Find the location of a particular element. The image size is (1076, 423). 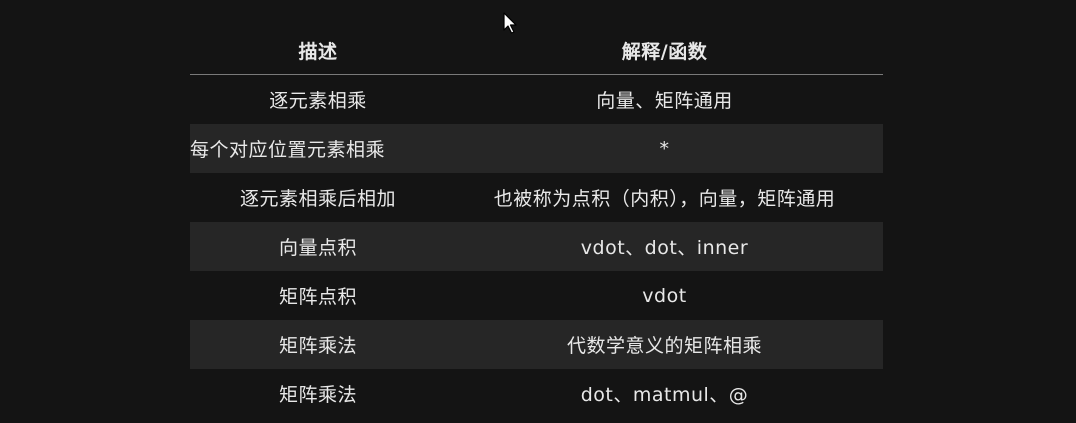

table-row: 向量点积 vdot、dot、inner is located at coordinates (536, 246).